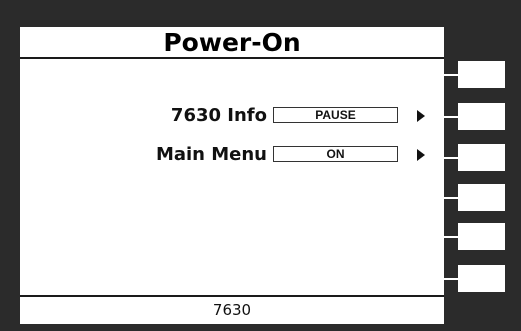 The width and height of the screenshot is (521, 331). What do you see at coordinates (481, 197) in the screenshot?
I see `softkey-4-button` at bounding box center [481, 197].